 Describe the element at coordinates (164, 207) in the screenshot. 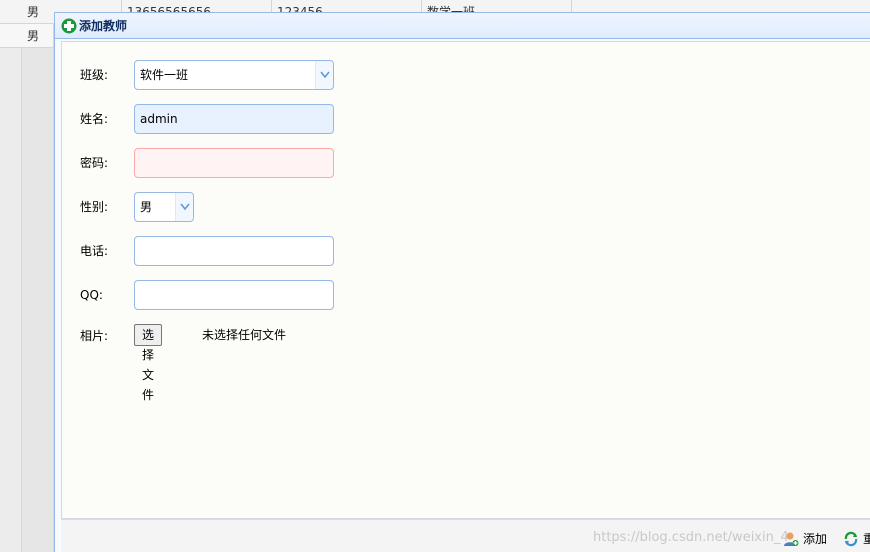

I see `gender-select: 男` at that location.